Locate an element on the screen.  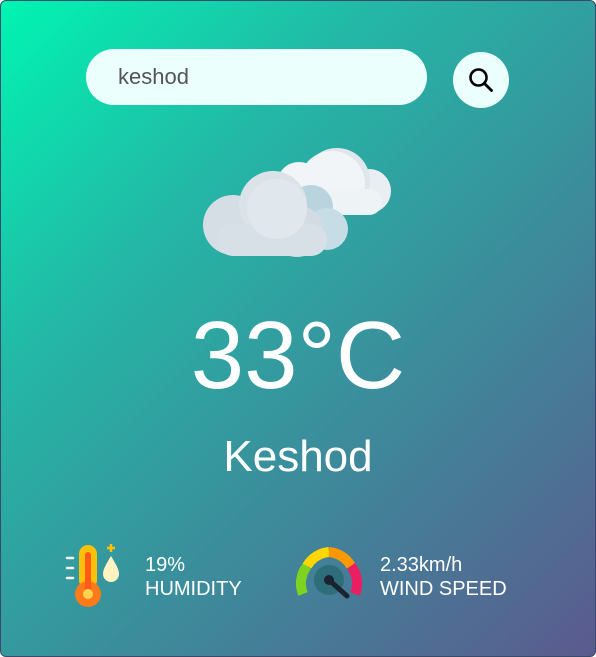
cloud-icon is located at coordinates (297, 202).